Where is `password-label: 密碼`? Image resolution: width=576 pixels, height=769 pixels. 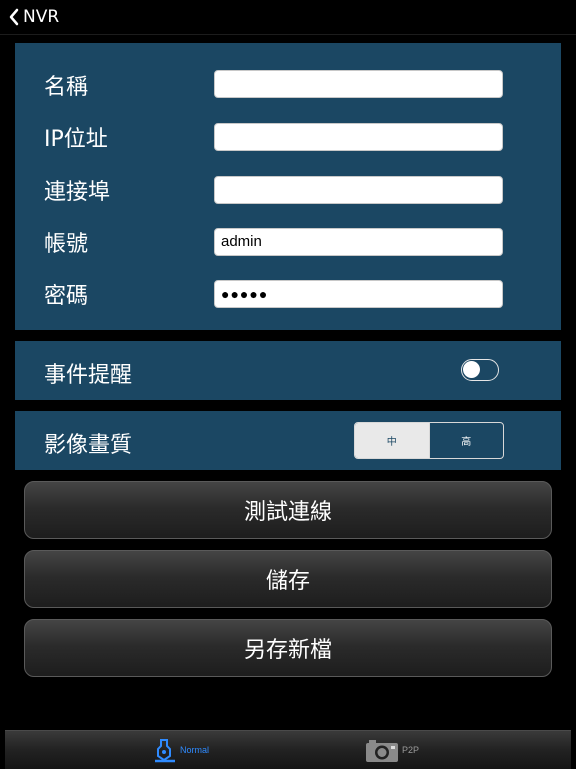
password-label: 密碼 is located at coordinates (66, 296).